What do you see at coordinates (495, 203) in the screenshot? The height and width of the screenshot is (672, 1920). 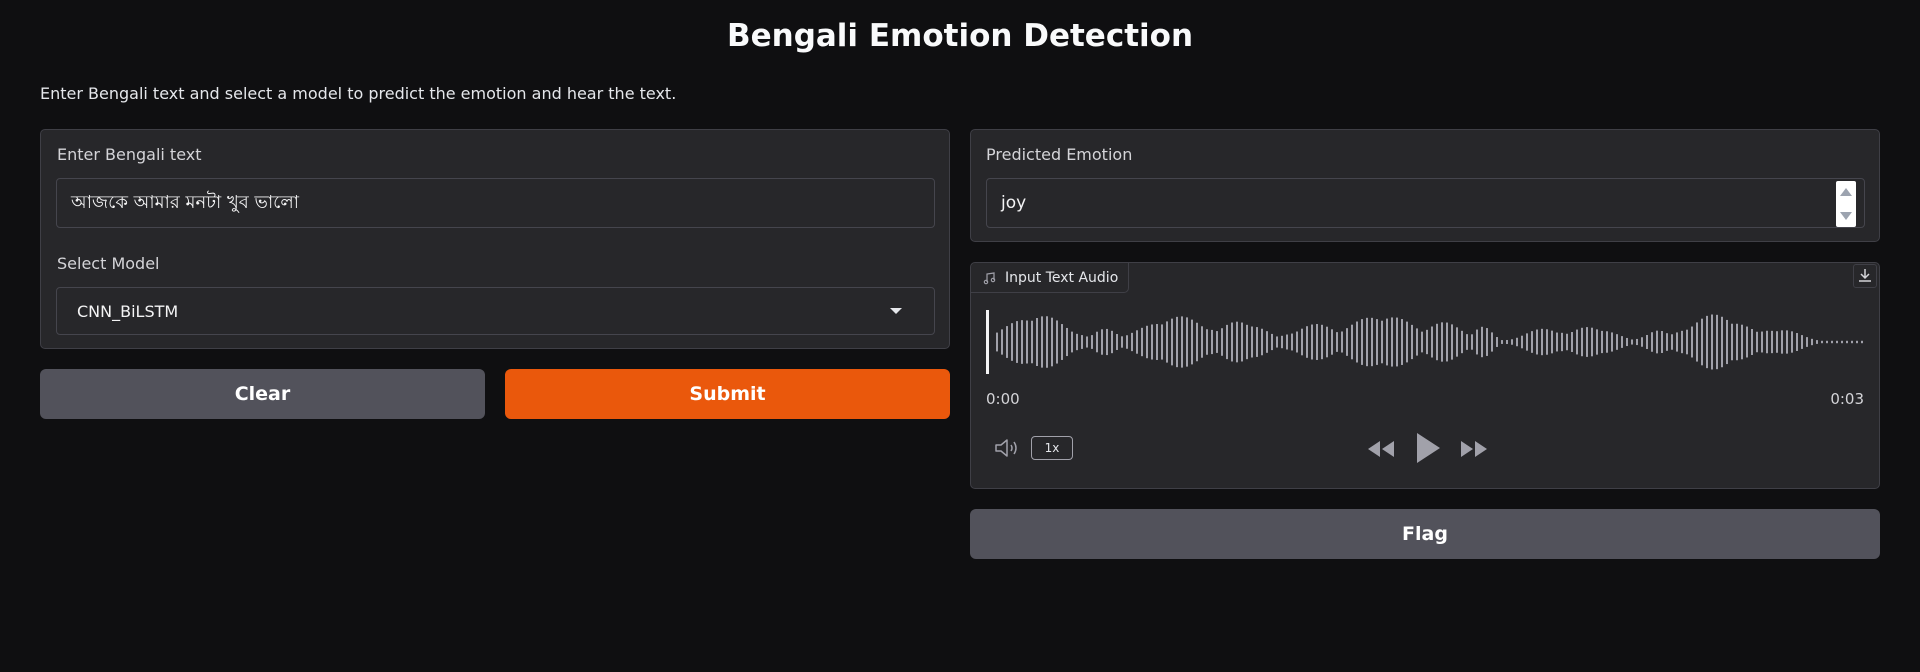 I see `bengali-text-input: আজকে আমার মনটা খুব ভালো` at bounding box center [495, 203].